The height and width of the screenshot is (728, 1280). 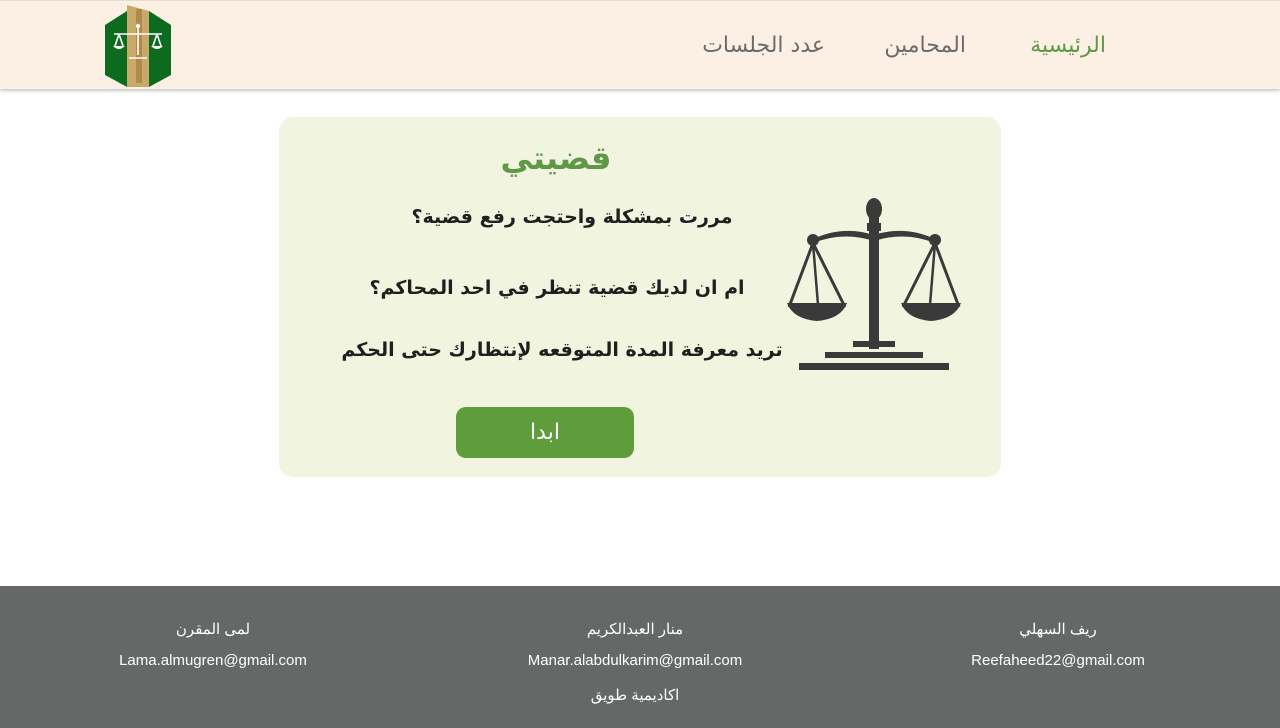 What do you see at coordinates (545, 432) in the screenshot?
I see `start-button: ابدا` at bounding box center [545, 432].